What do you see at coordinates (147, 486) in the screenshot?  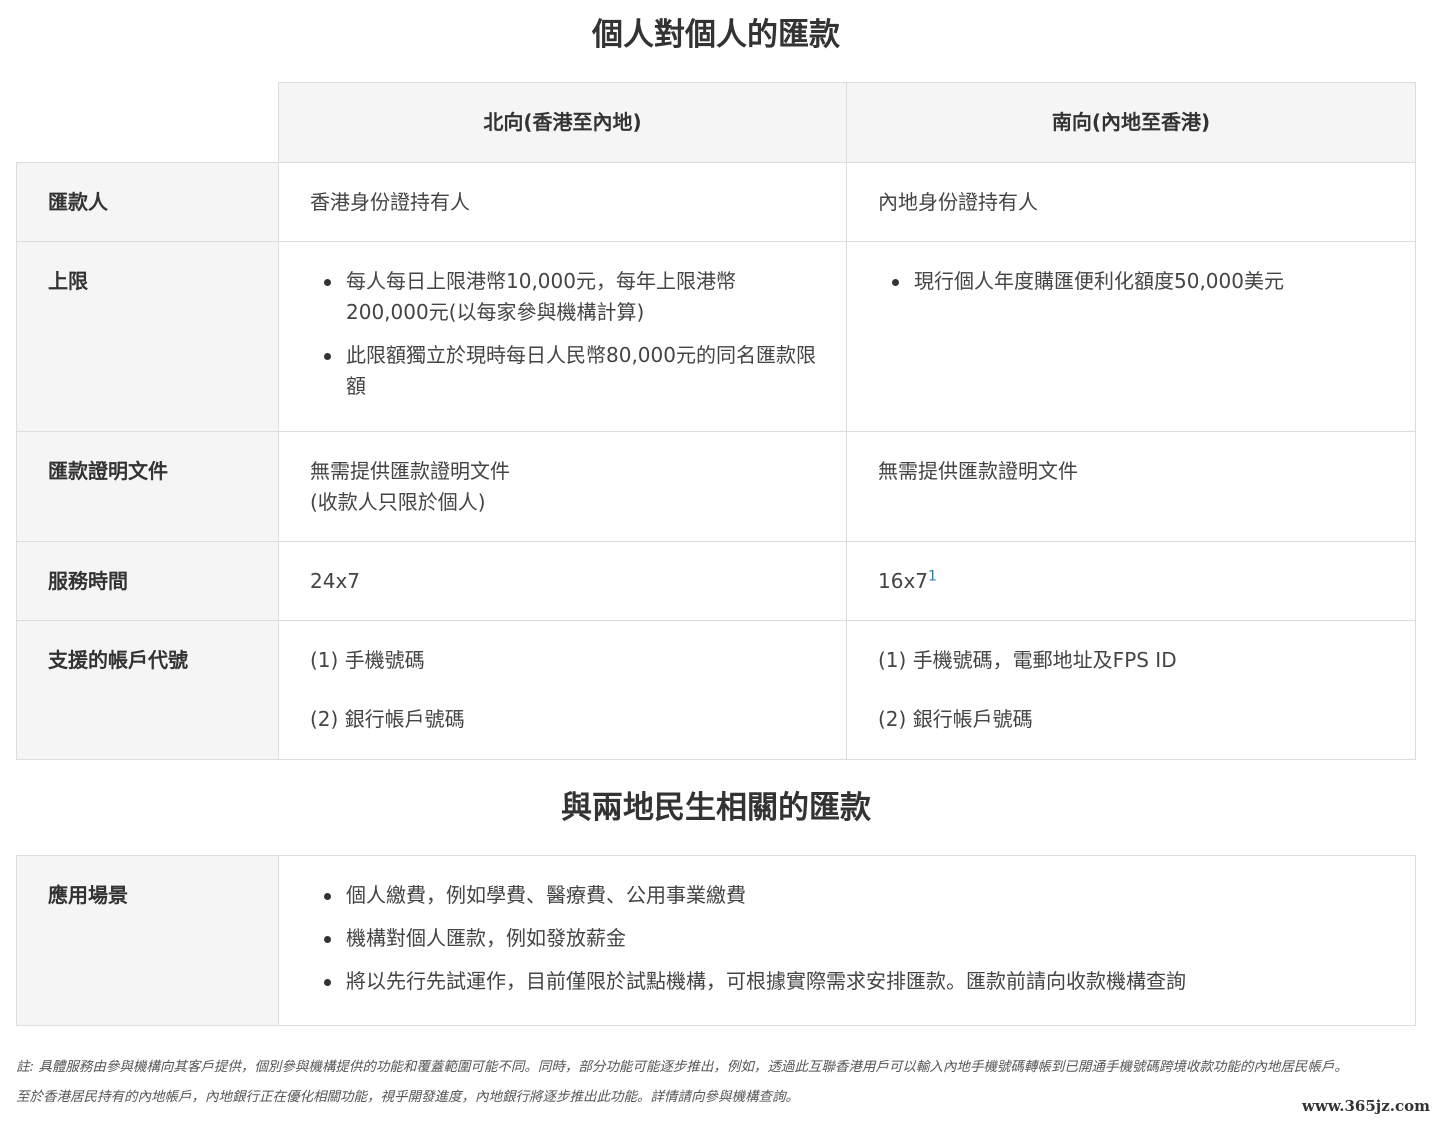 I see `row-header-documents: 匯款證明文件` at bounding box center [147, 486].